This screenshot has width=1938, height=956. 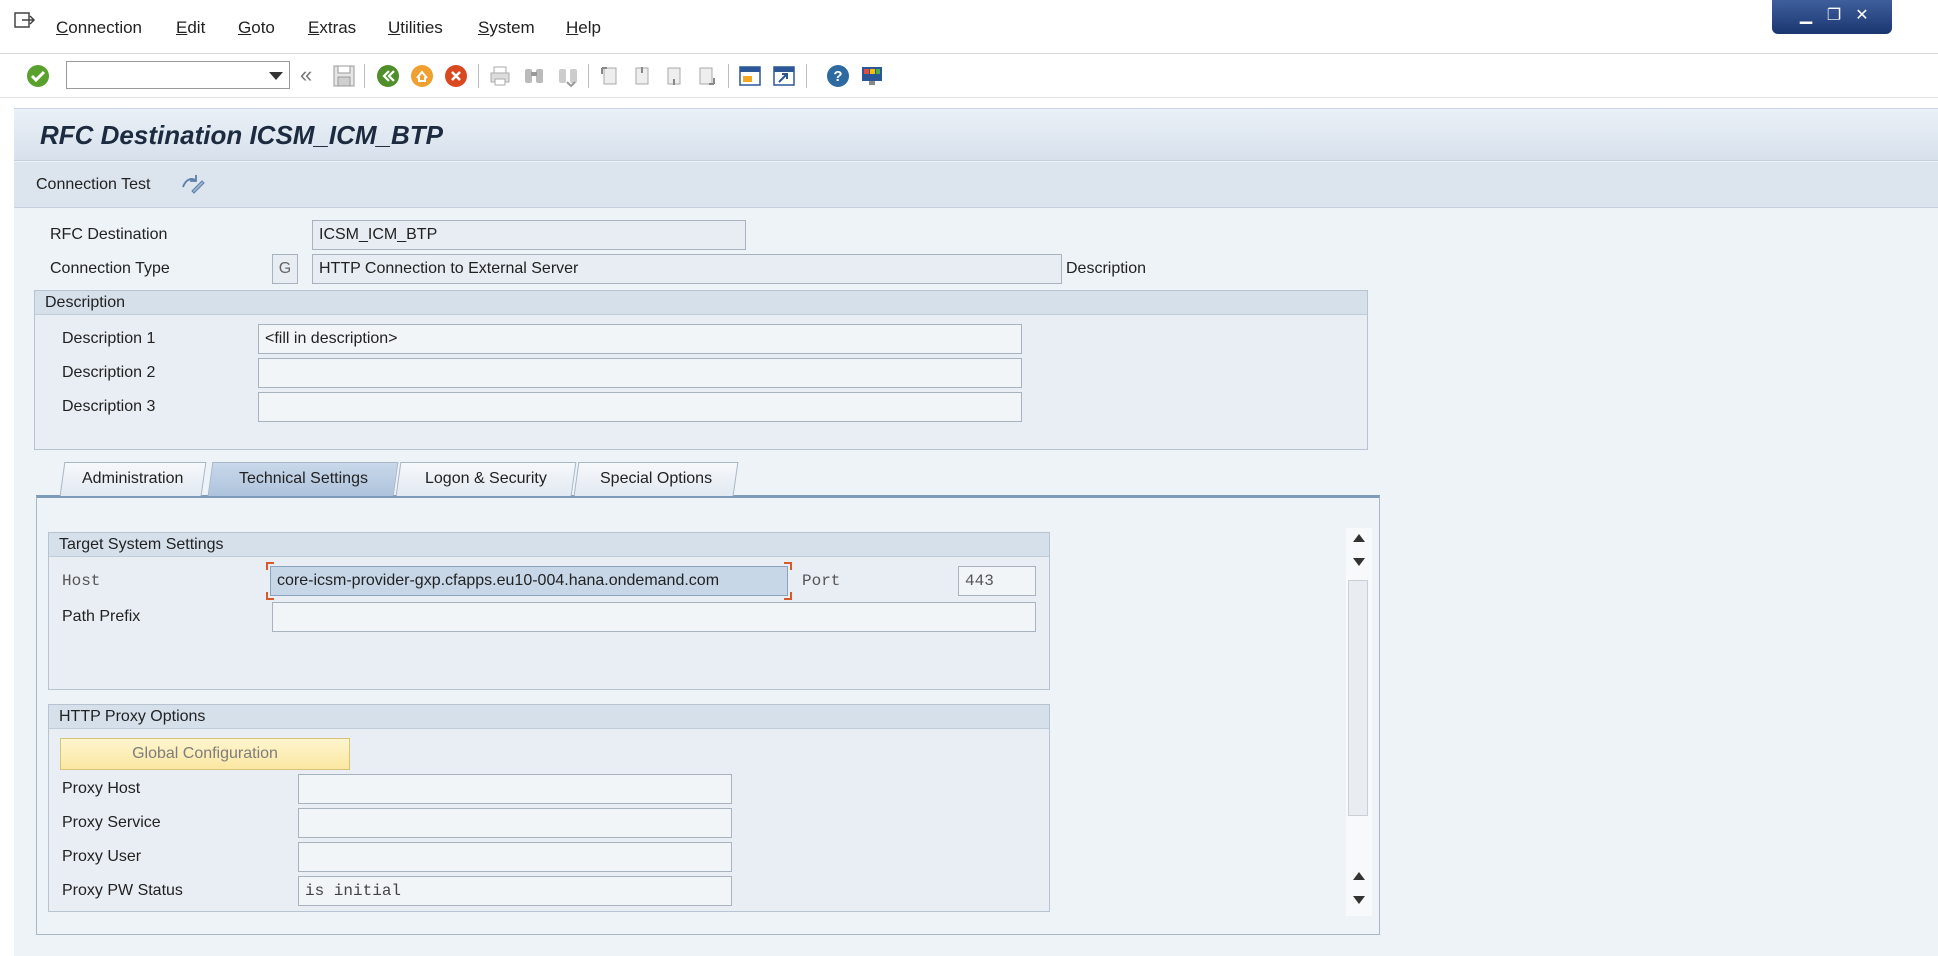 I want to click on scroll-thumb, so click(x=1358, y=698).